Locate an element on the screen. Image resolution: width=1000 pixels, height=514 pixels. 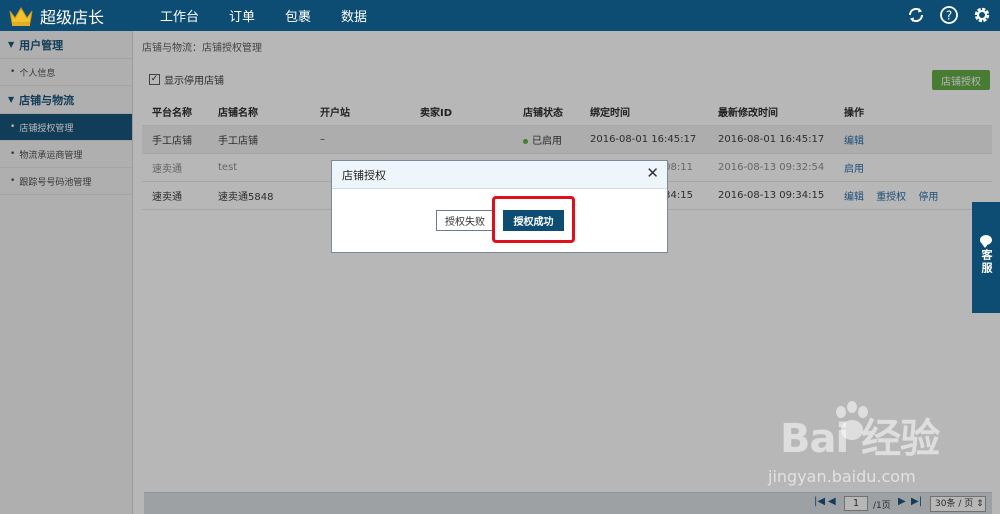
watermark-url: jingyan.baidu.com is located at coordinates (842, 476).